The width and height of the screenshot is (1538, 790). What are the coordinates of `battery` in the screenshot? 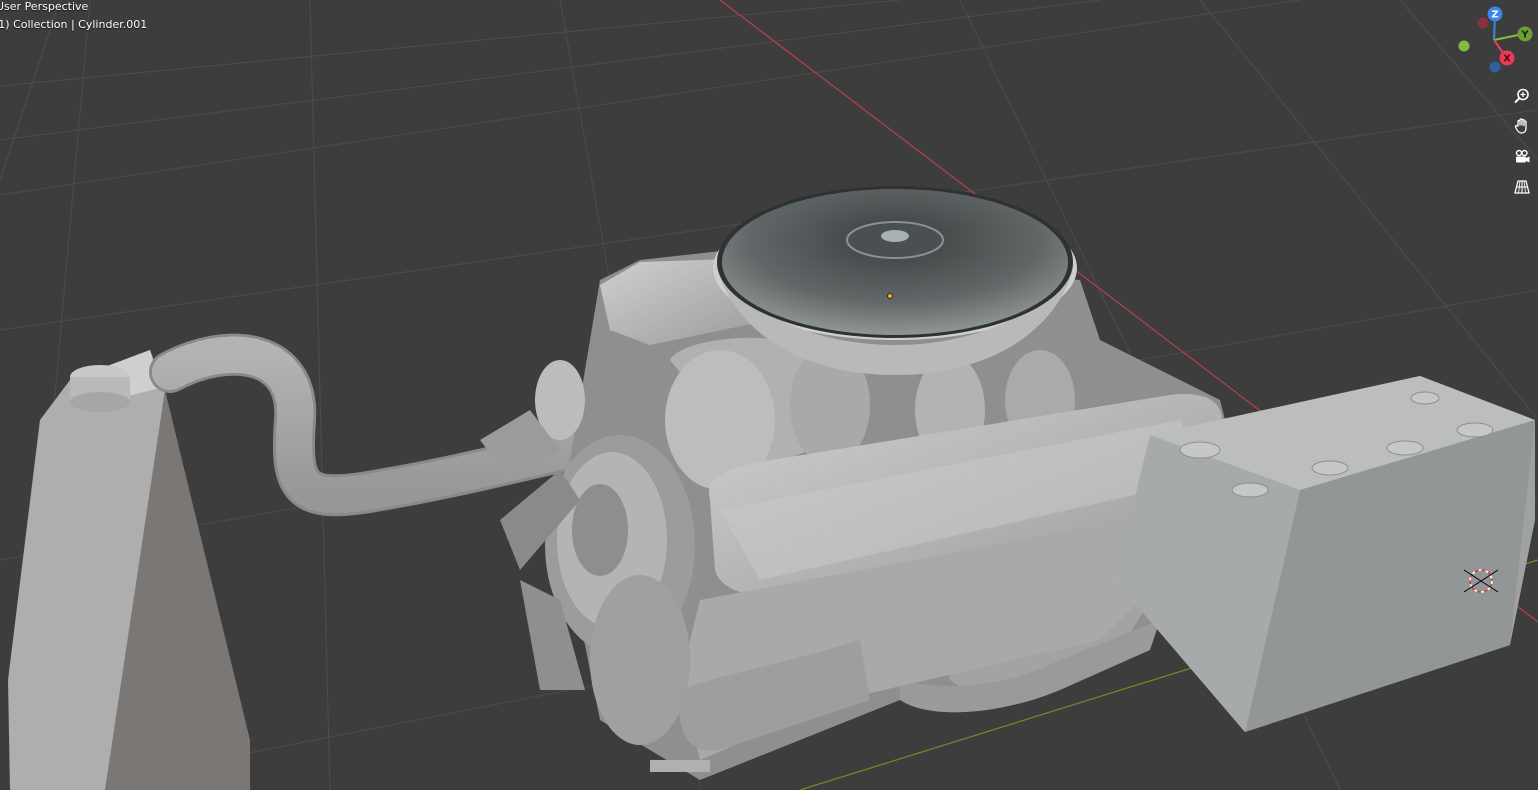 It's located at (1325, 554).